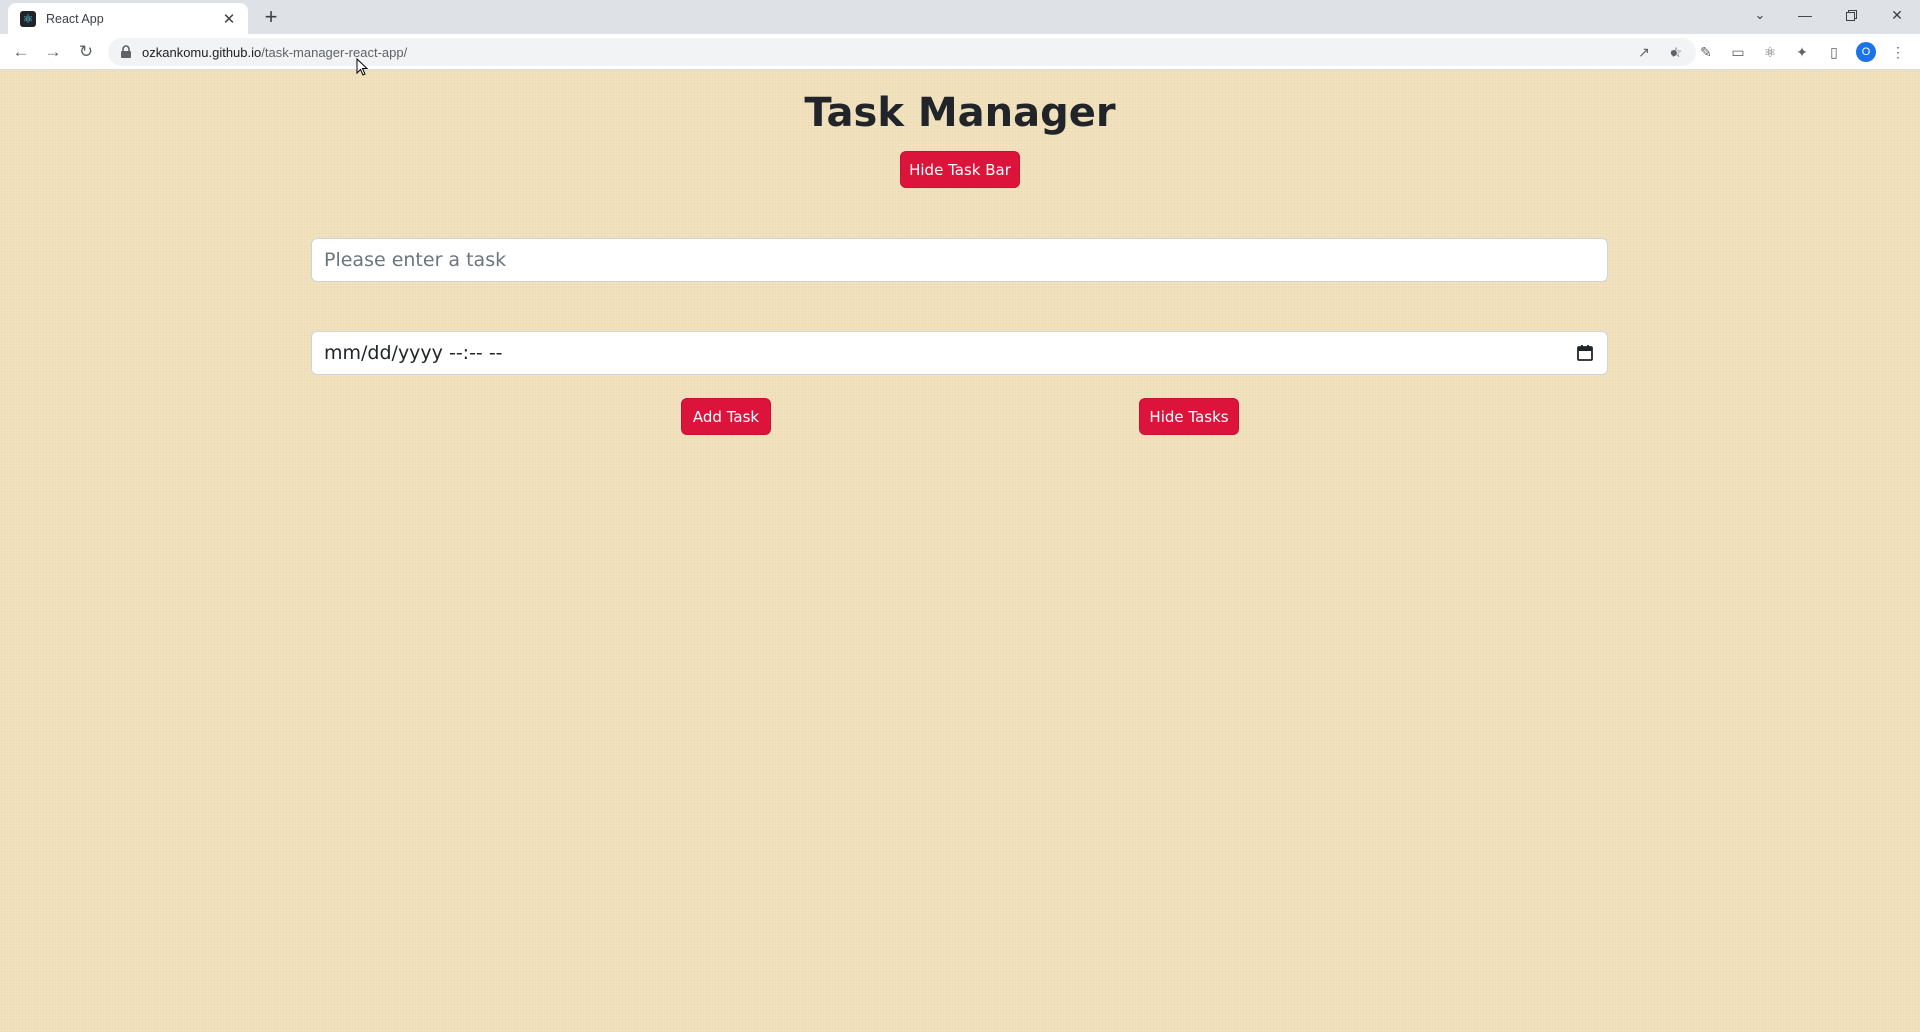 The height and width of the screenshot is (1032, 1920). Describe the element at coordinates (334, 52) in the screenshot. I see `url-path: /task-manager-react-app/` at that location.